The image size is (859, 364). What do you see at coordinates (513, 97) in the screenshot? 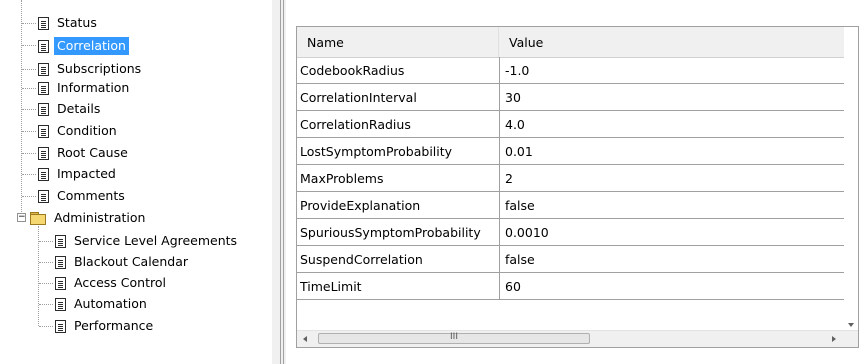
I see `property-value: 30` at bounding box center [513, 97].